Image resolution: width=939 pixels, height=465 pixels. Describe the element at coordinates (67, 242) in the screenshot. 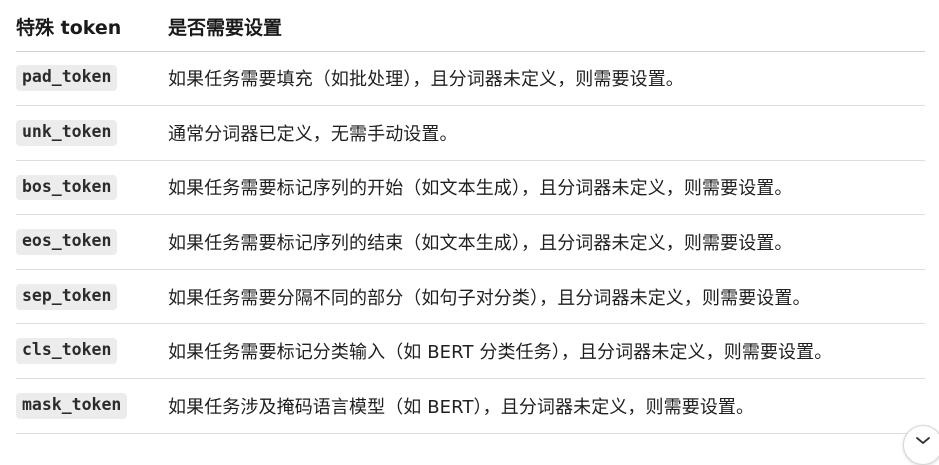

I see `token-code: eos_token` at that location.